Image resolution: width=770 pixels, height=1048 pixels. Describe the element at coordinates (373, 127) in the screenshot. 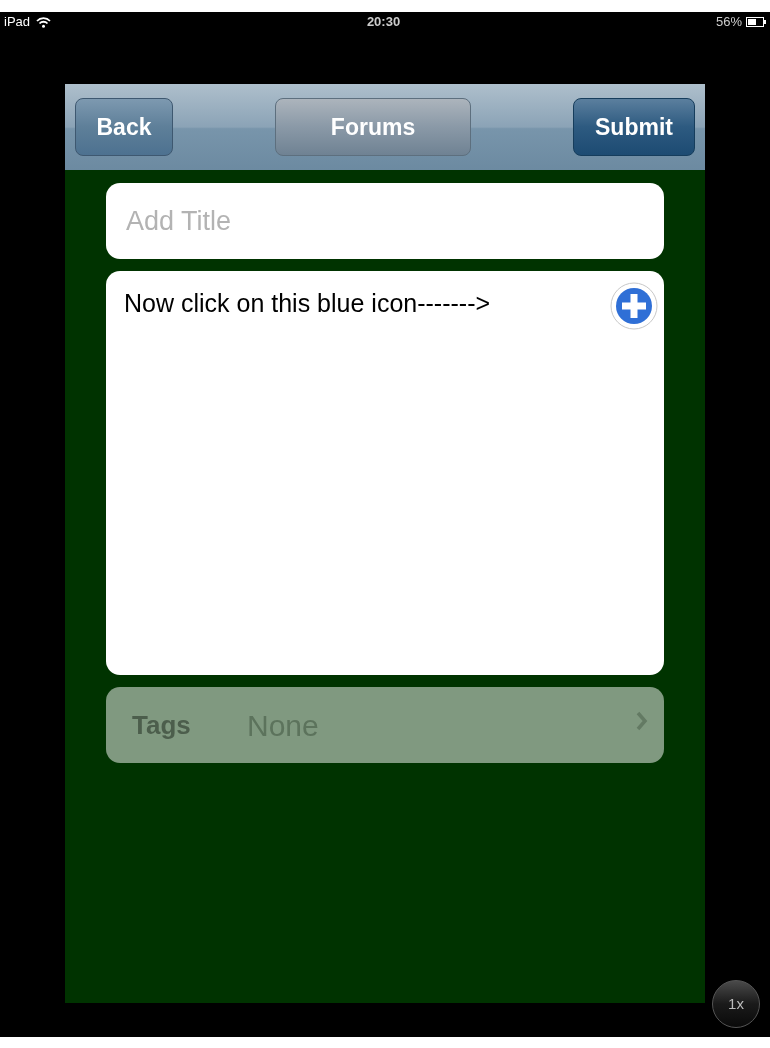

I see `forums-title: Forums` at that location.